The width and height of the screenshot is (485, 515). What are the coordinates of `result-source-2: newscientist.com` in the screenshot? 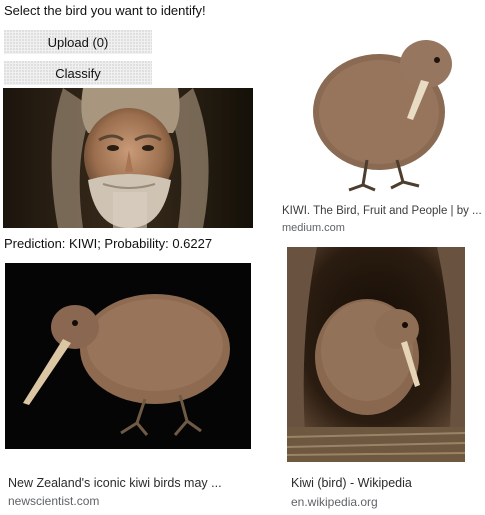 It's located at (54, 501).